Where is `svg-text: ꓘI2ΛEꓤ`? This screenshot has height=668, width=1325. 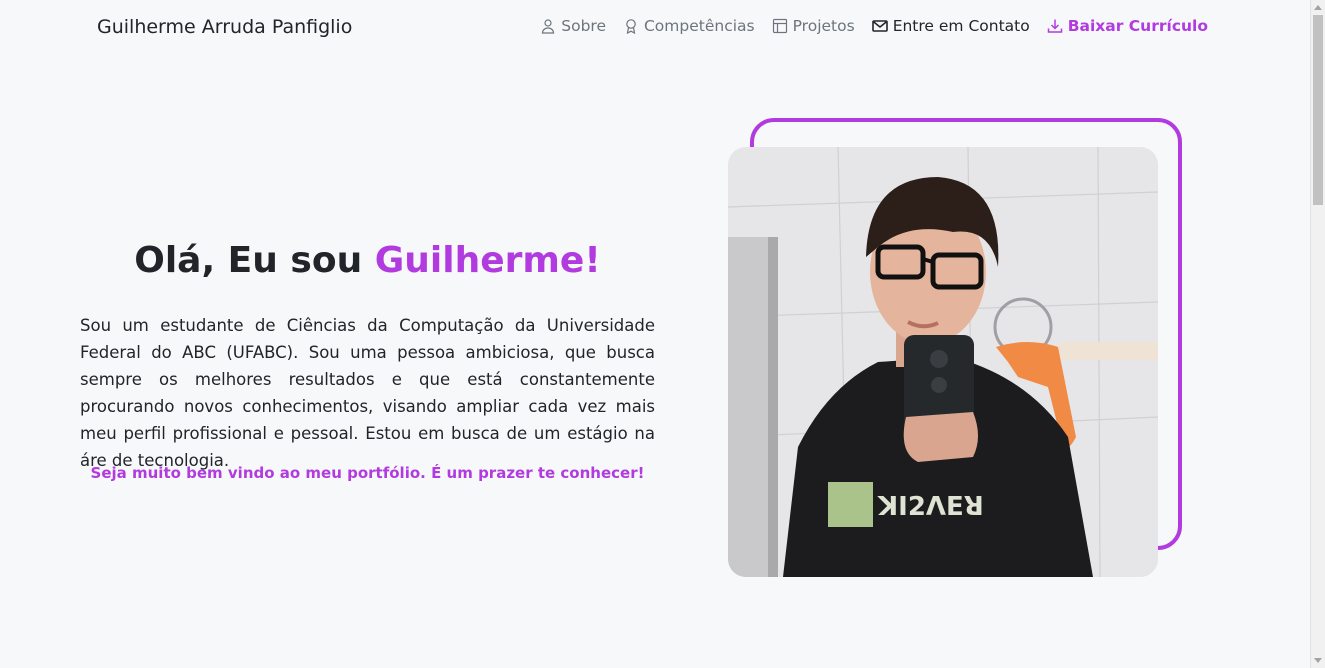
svg-text: ꓘI2ΛEꓤ is located at coordinates (930, 507).